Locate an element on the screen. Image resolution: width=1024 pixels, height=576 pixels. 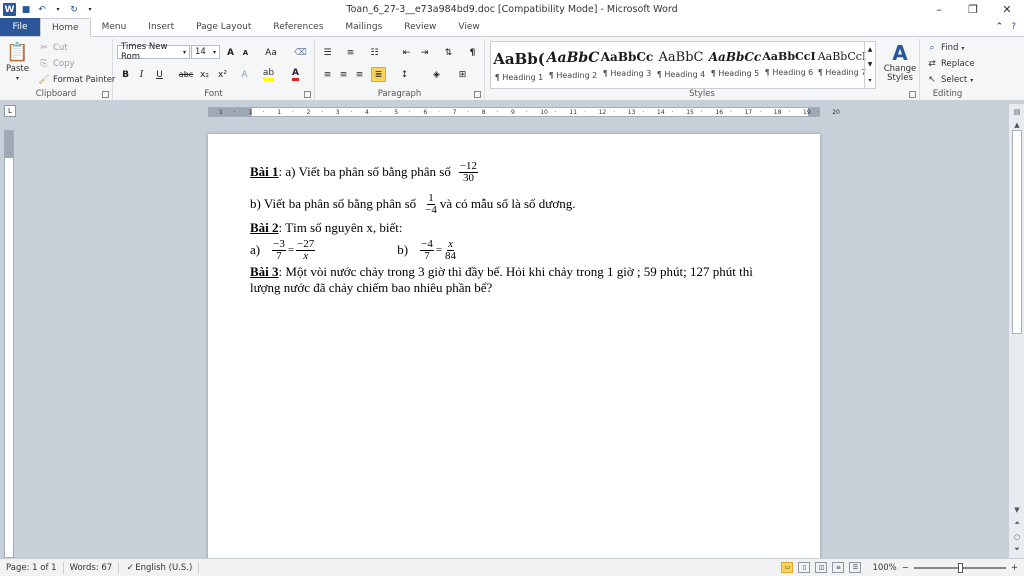
tab-review: Review is located at coordinates (420, 27).